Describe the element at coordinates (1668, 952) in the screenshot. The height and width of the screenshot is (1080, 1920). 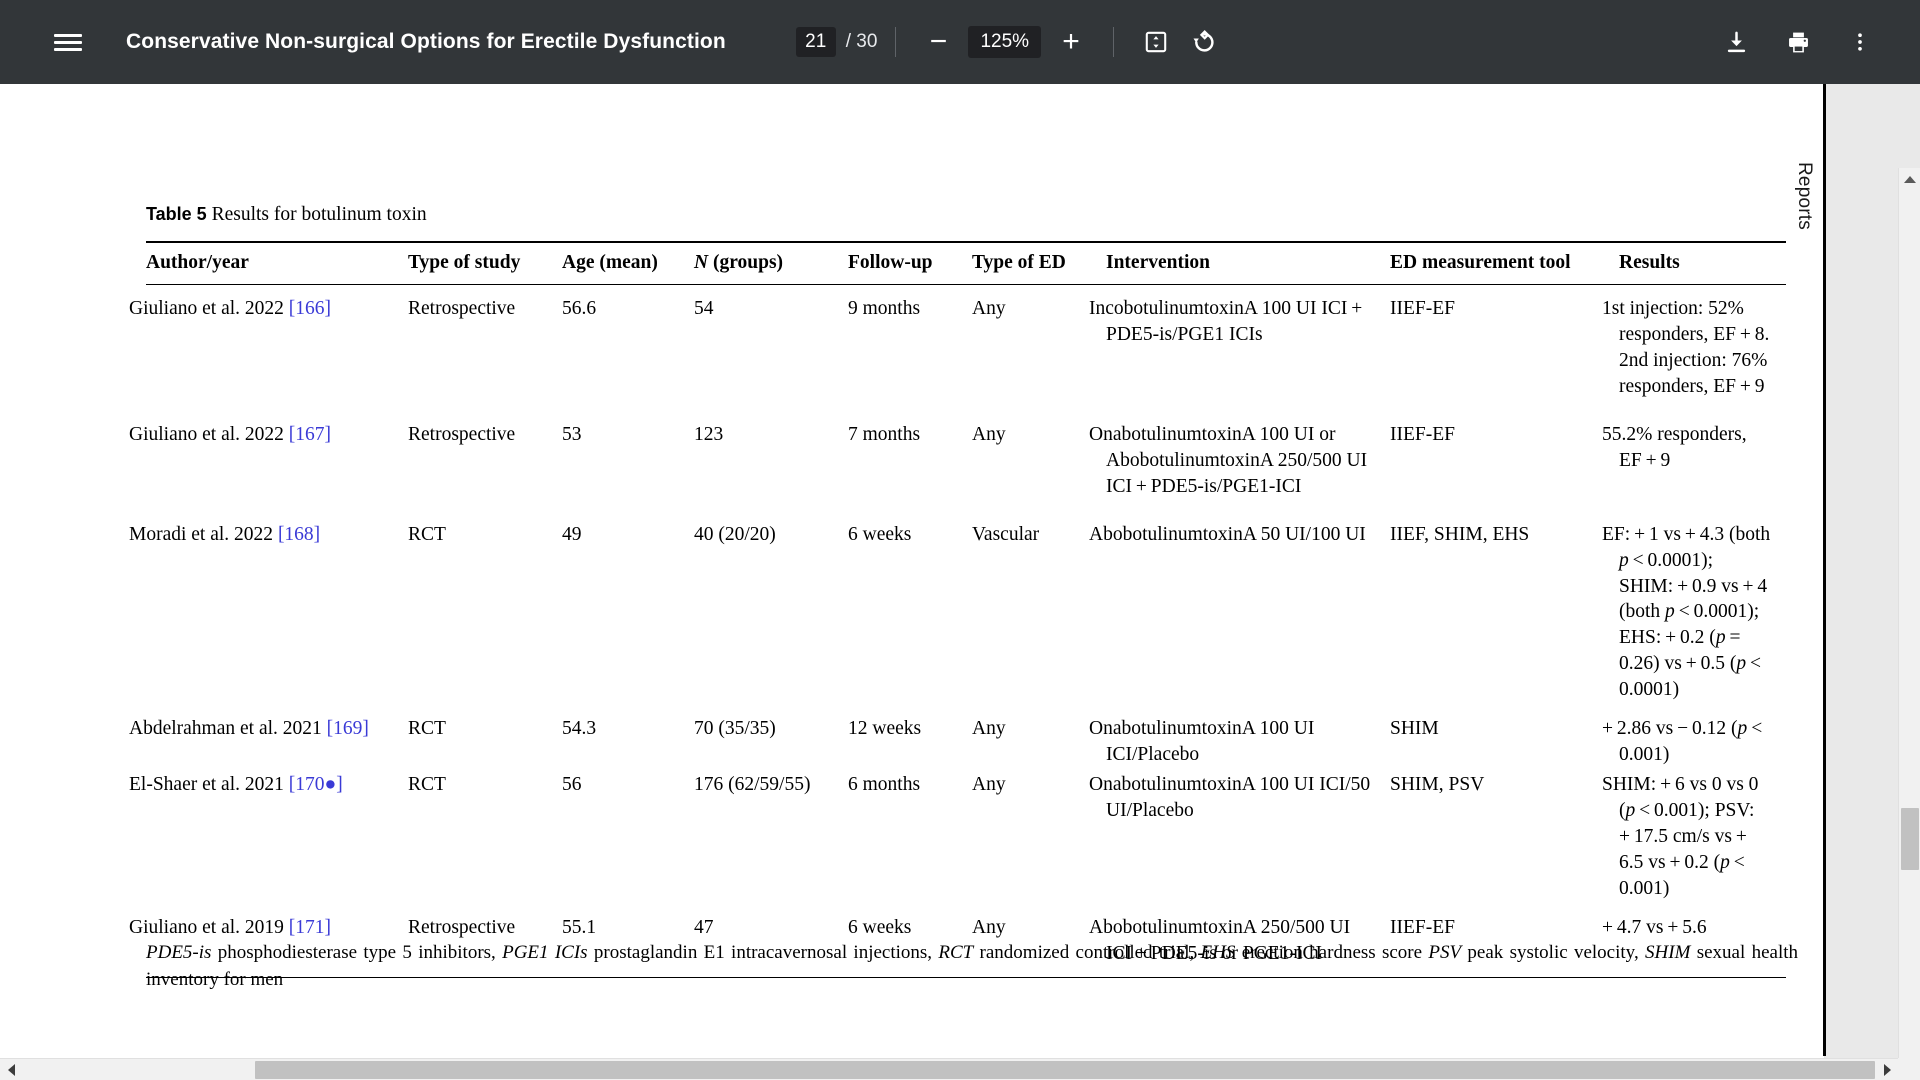
I see `footnote-abbrev: SHIM` at that location.